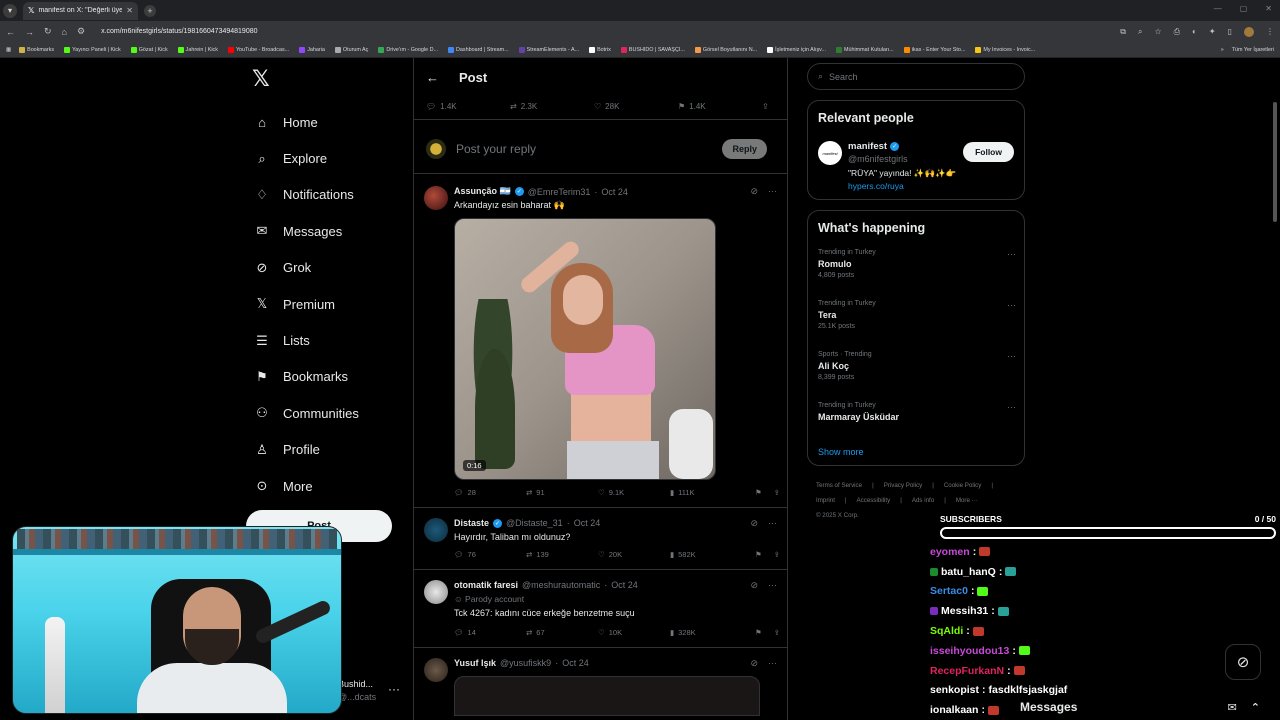 This screenshot has width=1280, height=720. What do you see at coordinates (706, 492) in the screenshot?
I see `views-action: ▮ 111K` at bounding box center [706, 492].